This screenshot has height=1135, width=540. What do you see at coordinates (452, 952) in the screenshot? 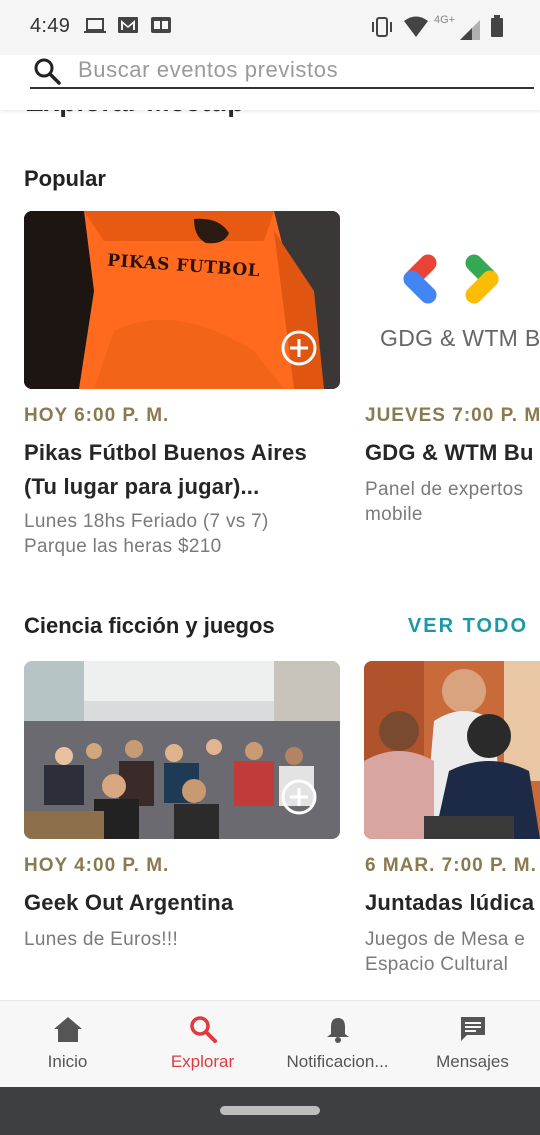
I see `event-description: Juegos de Mesa e Espacio Cultural` at bounding box center [452, 952].